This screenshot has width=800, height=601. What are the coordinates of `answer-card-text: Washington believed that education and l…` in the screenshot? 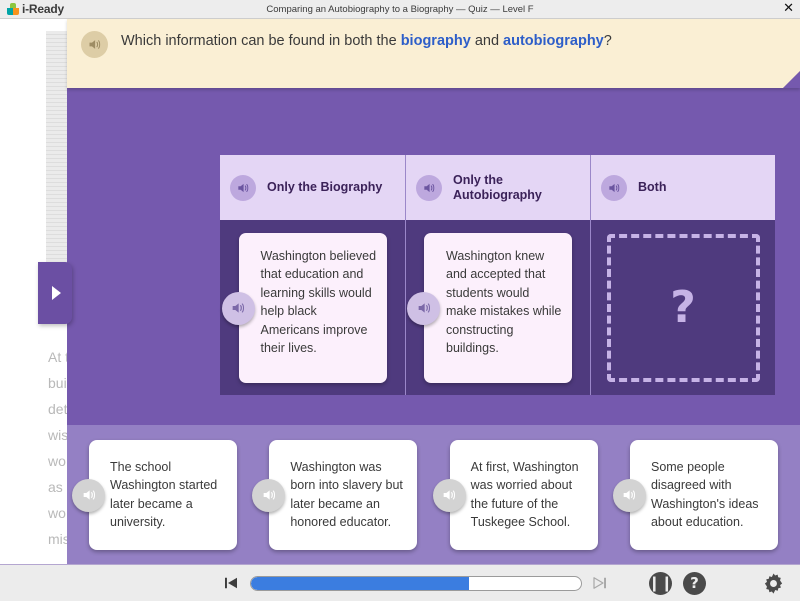 It's located at (318, 302).